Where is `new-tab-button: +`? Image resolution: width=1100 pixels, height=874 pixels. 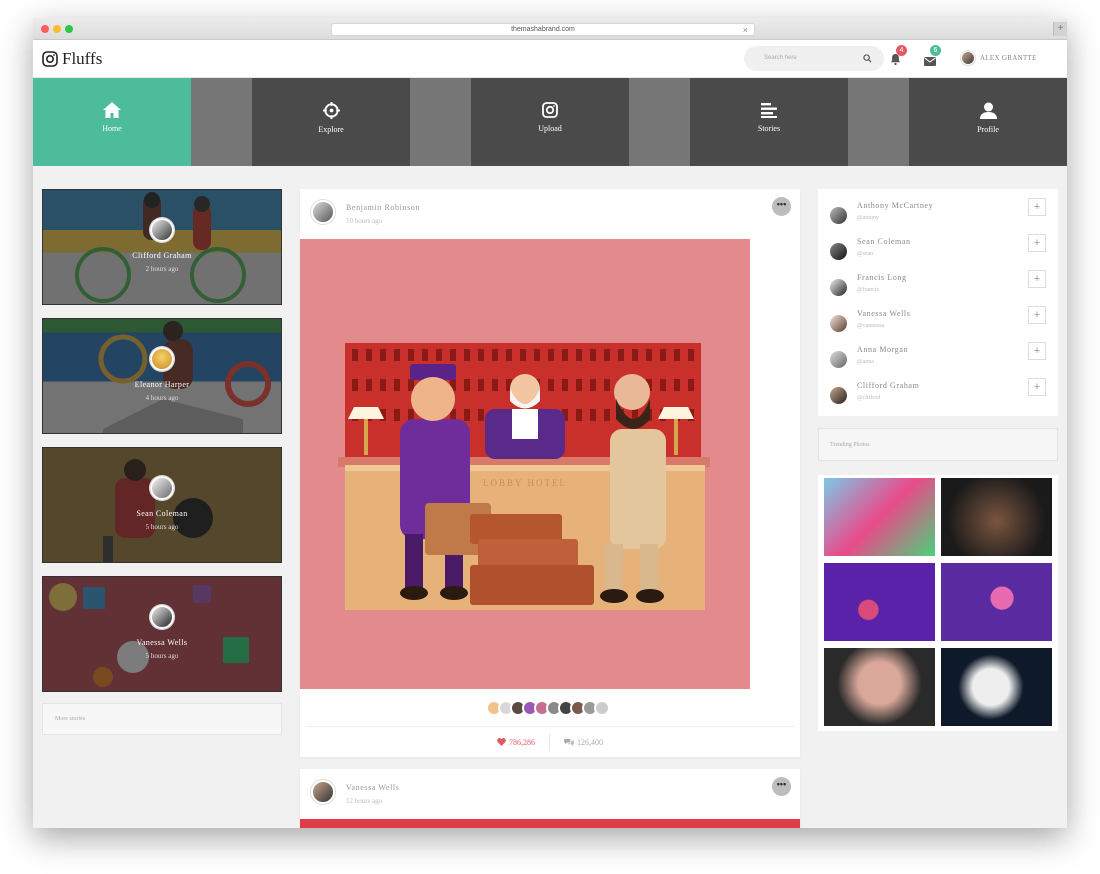
new-tab-button: + is located at coordinates (1060, 29).